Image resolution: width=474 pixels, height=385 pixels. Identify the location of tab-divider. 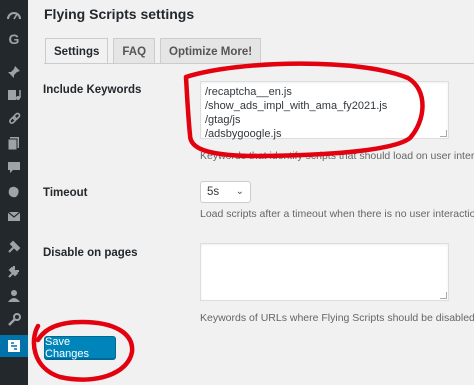
(259, 63).